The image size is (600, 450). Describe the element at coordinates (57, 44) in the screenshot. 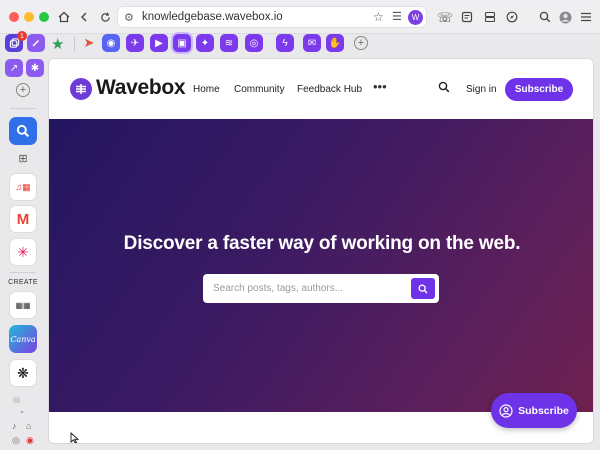

I see `star-app-icon: ★` at that location.